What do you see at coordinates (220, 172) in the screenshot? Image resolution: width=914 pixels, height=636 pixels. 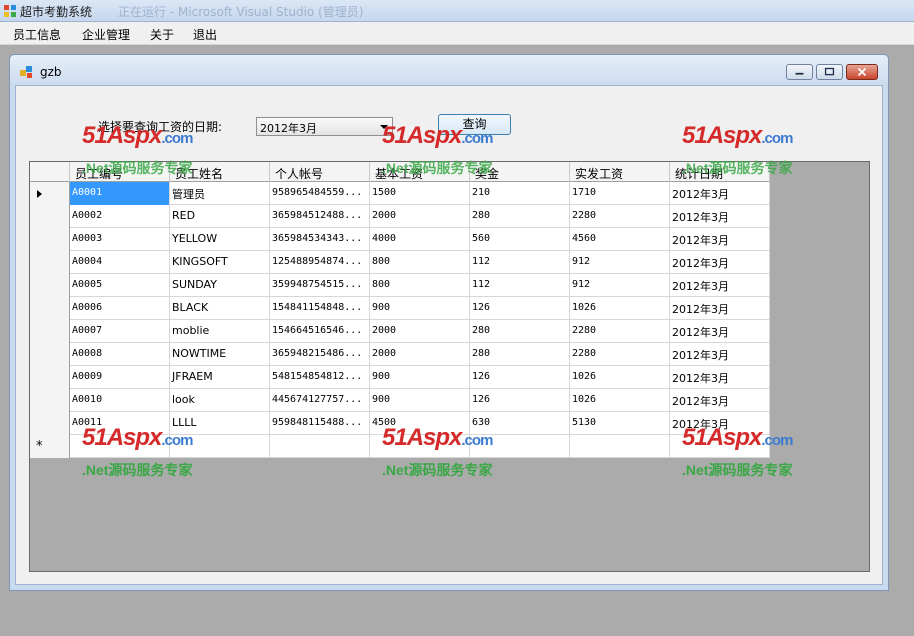 I see `column-header-employee-name: 员工姓名` at bounding box center [220, 172].